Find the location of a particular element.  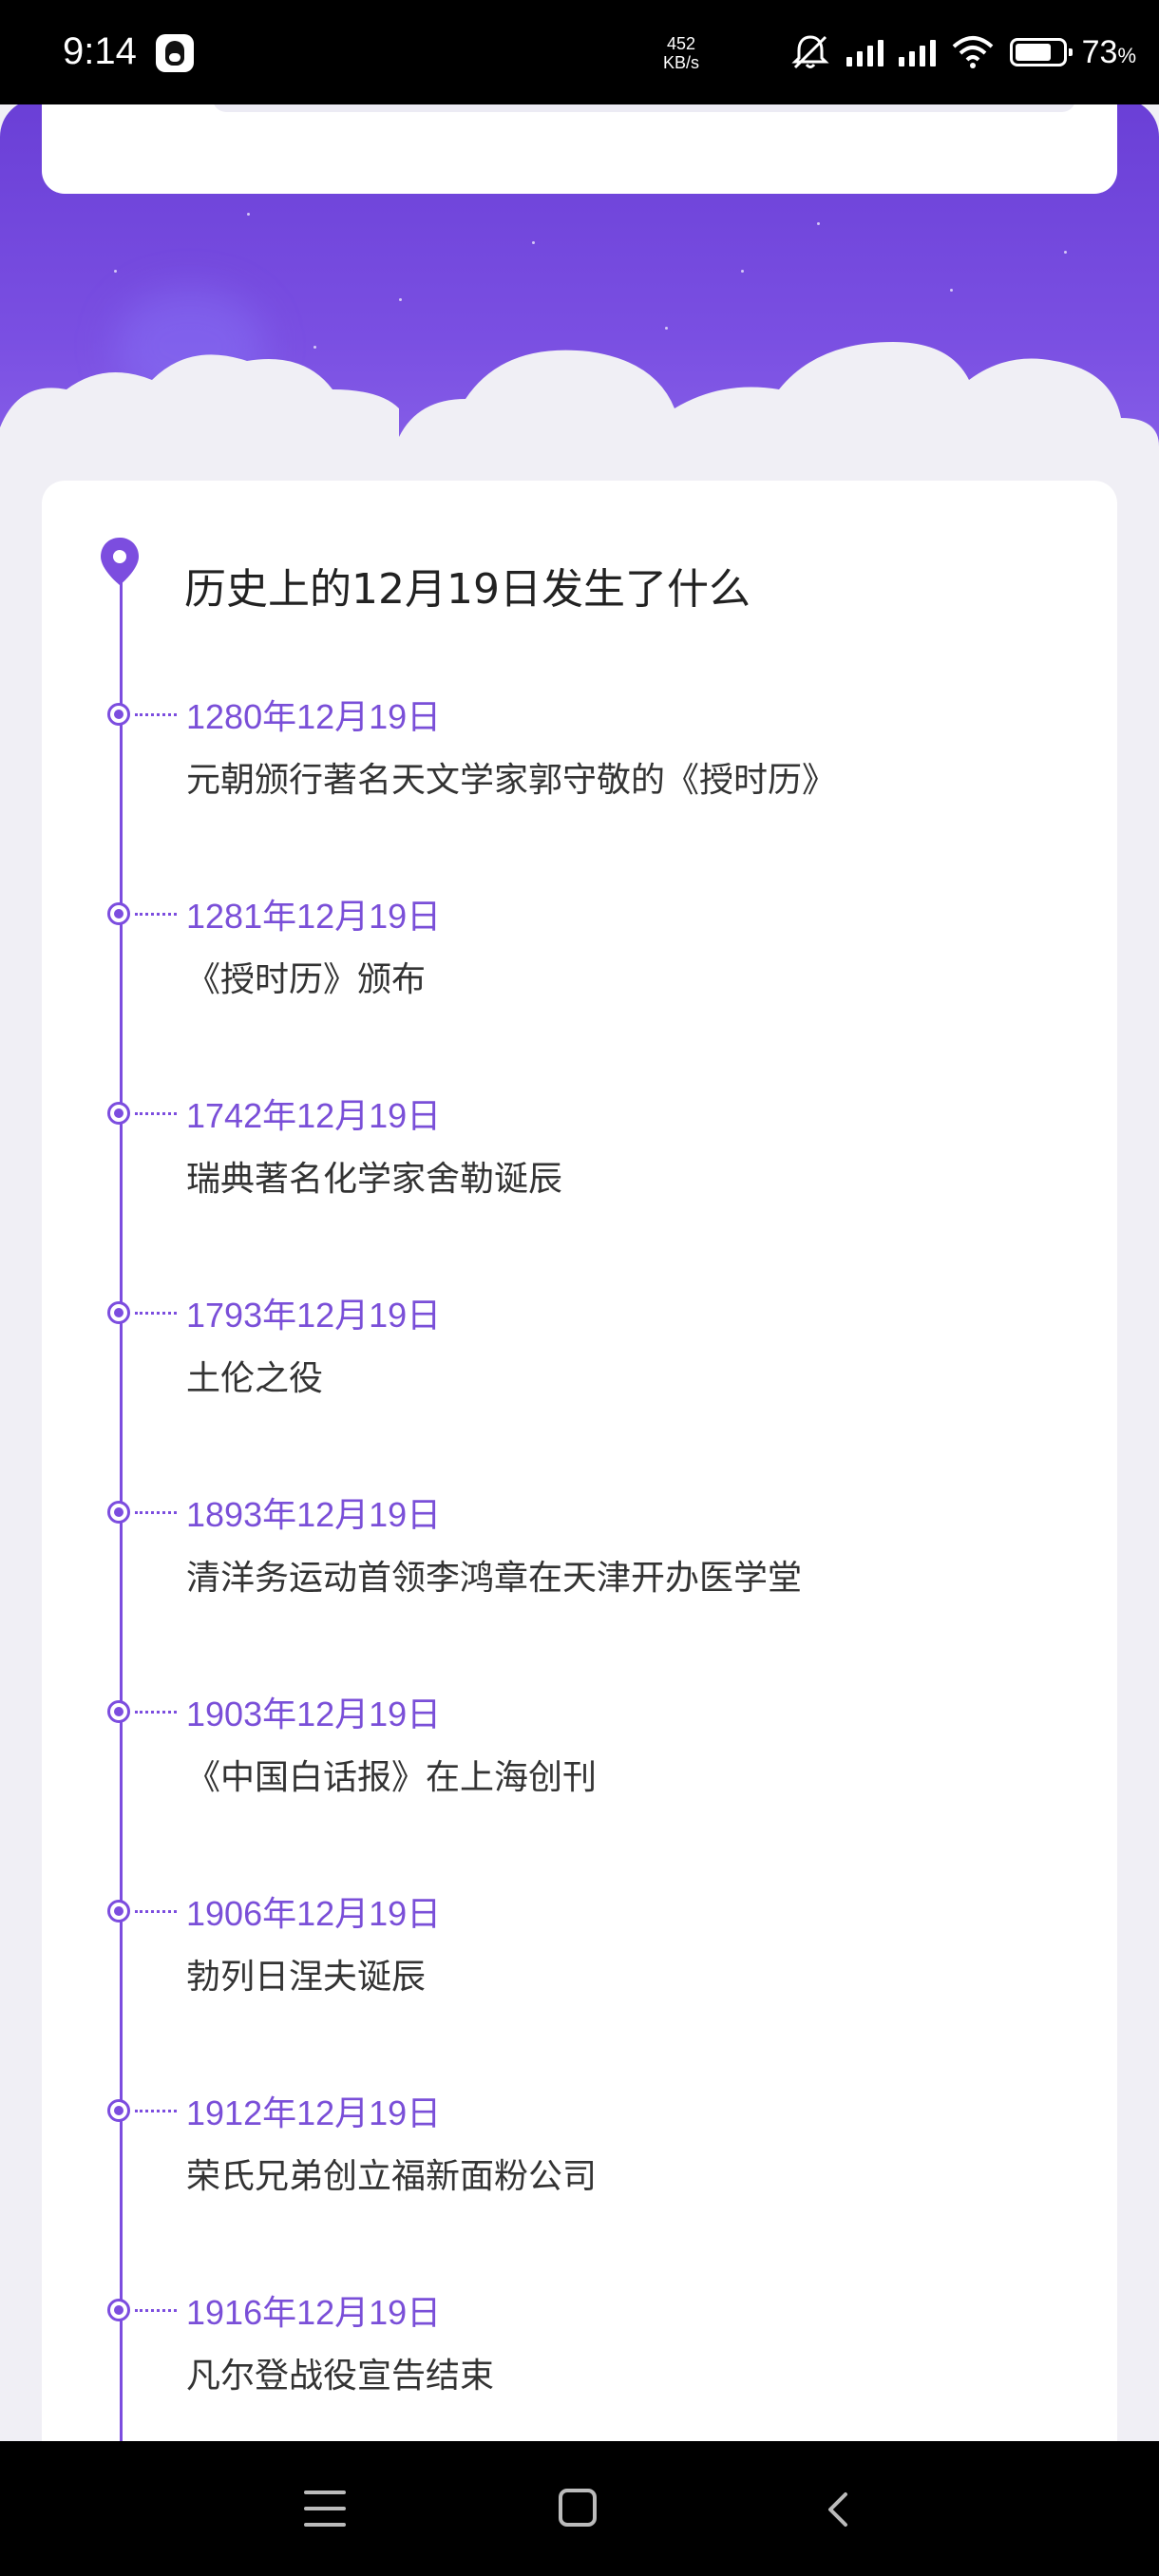

event-date: 1281年12月19日 is located at coordinates (314, 916).